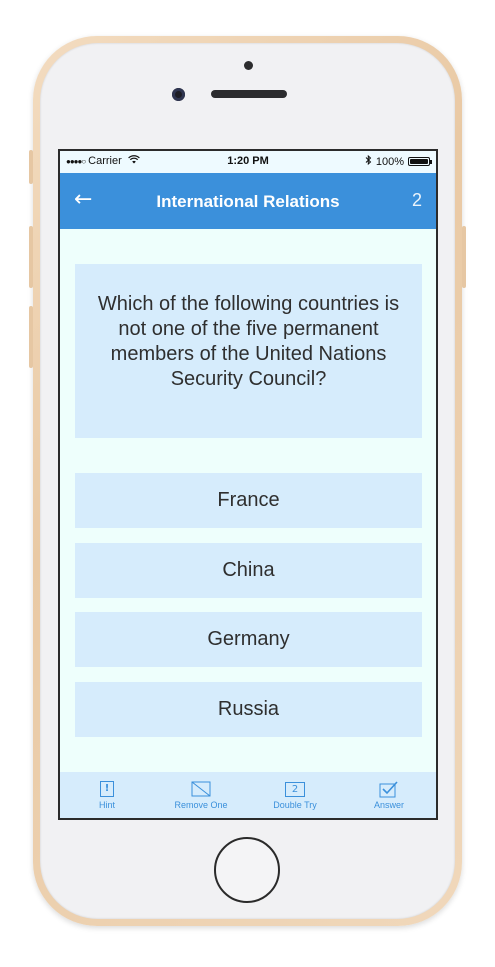  I want to click on question-counter: 2, so click(416, 200).